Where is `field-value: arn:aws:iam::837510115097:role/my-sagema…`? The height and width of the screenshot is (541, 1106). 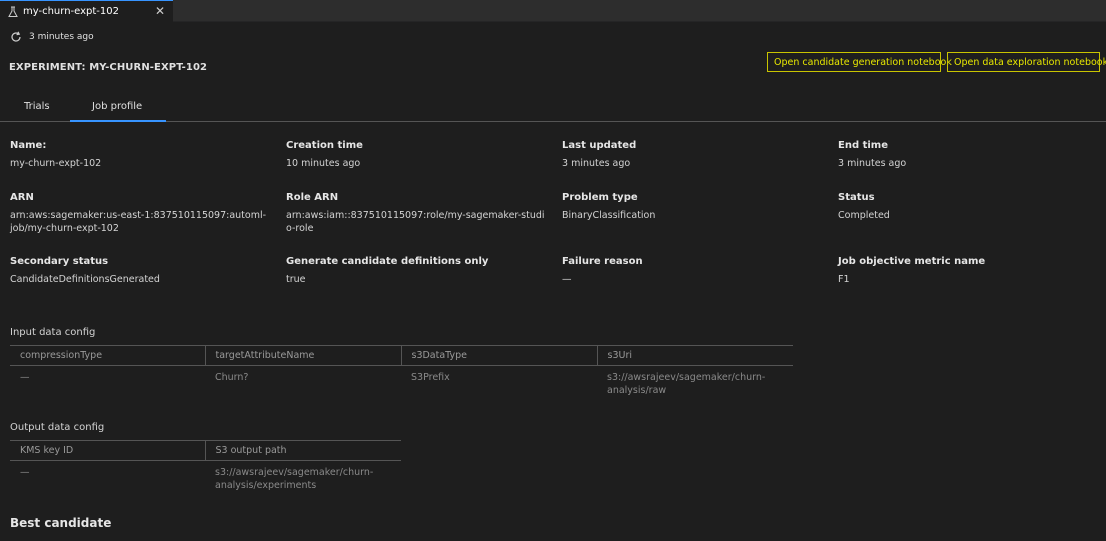
field-value: arn:aws:iam::837510115097:role/my-sagema… is located at coordinates (415, 222).